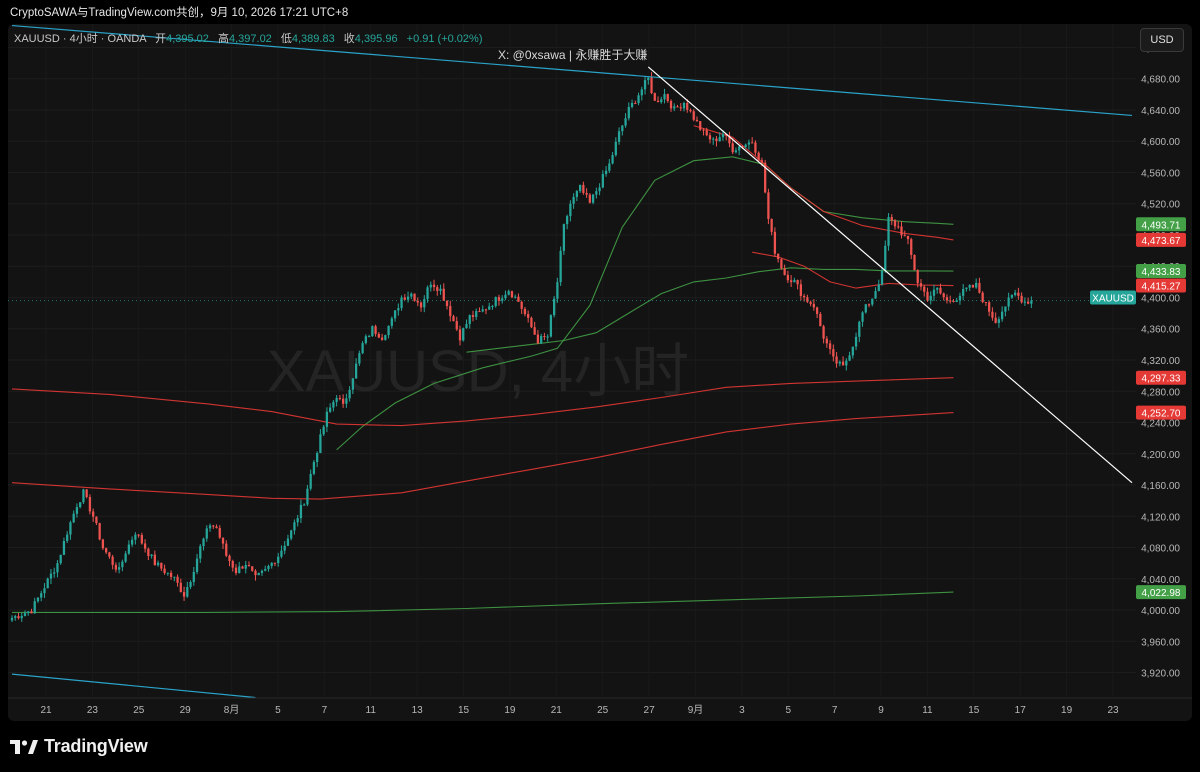  Describe the element at coordinates (835, 710) in the screenshot. I see `time-tick-label: 7` at that location.